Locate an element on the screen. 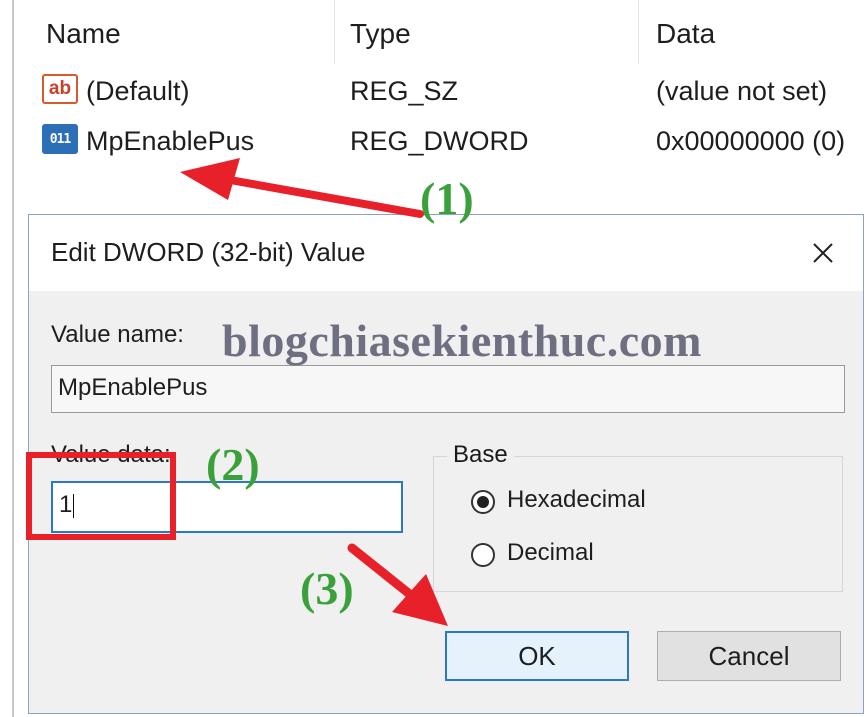 The height and width of the screenshot is (717, 868). step-label-1: (1) is located at coordinates (447, 198).